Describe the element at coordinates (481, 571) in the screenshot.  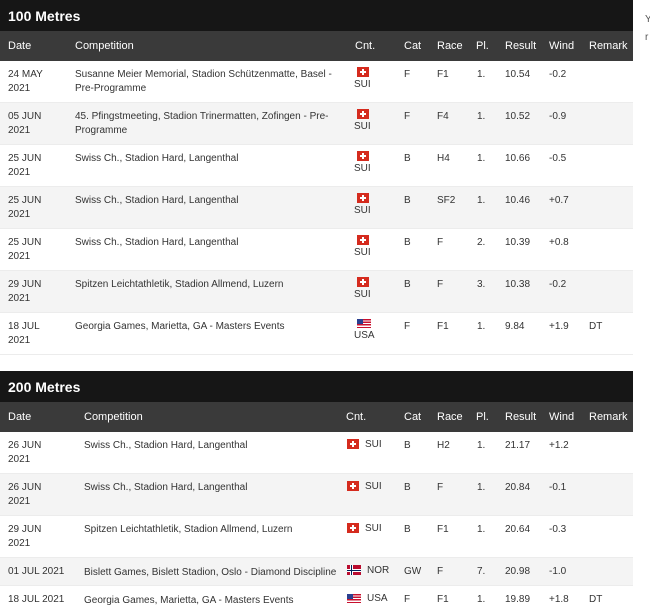
I see `place-cell: 7.` at that location.